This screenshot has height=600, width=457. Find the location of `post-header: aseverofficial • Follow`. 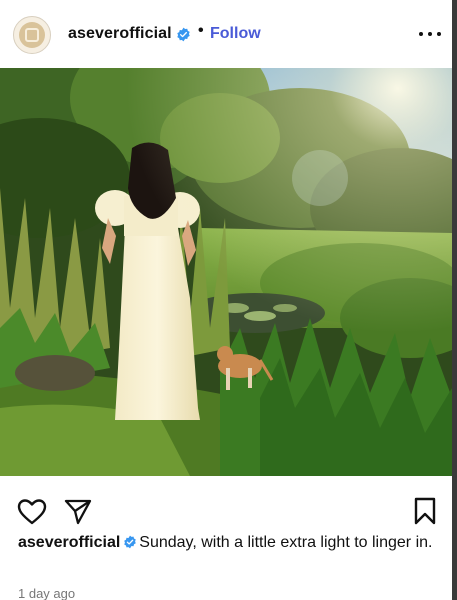

post-header: aseverofficial • Follow is located at coordinates (228, 34).